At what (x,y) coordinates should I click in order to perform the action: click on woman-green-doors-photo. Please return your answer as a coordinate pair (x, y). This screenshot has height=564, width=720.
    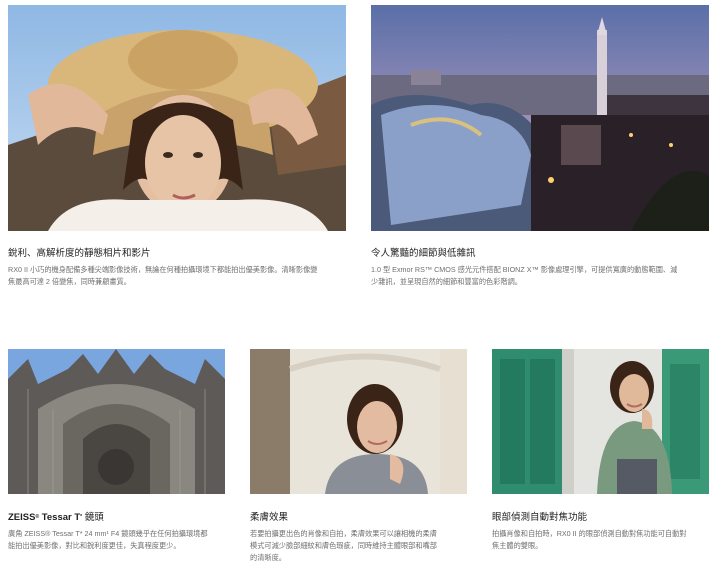
    Looking at the image, I should click on (600, 421).